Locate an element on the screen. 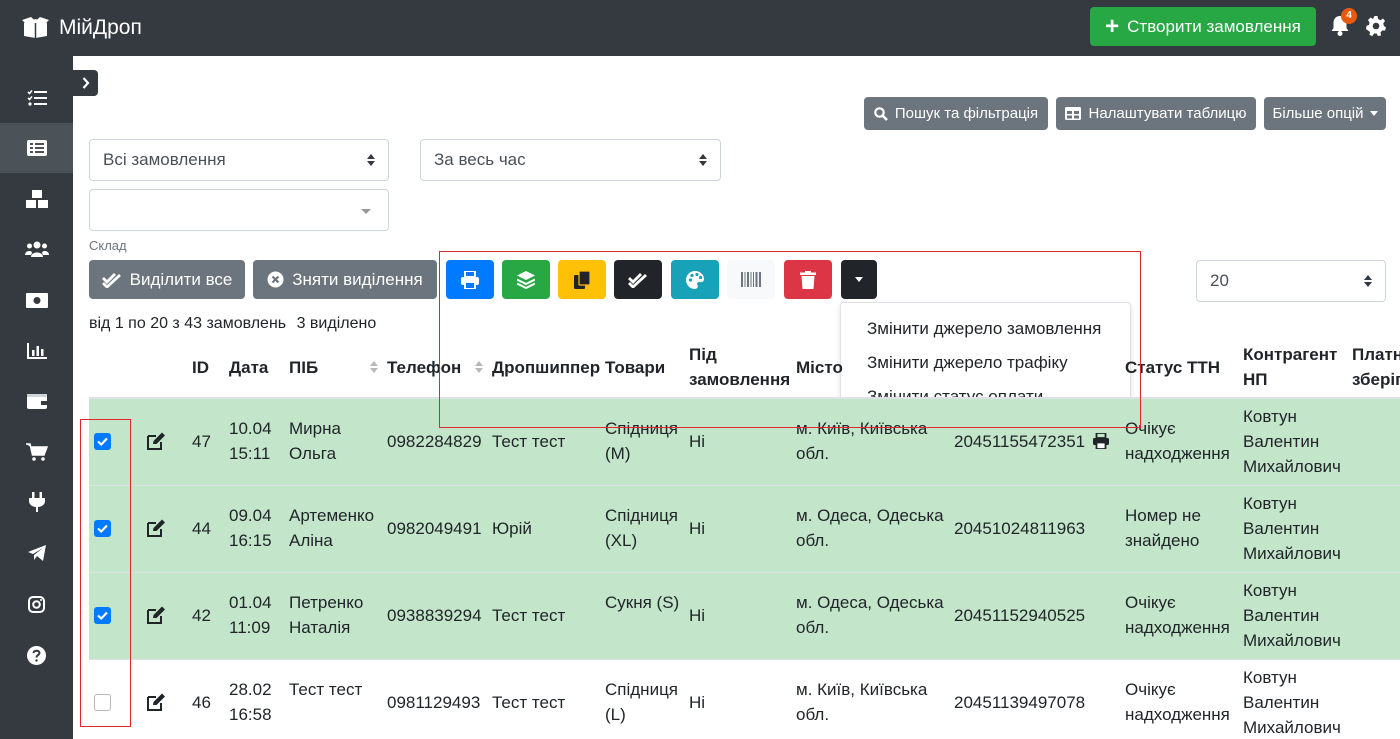 This screenshot has height=739, width=1400. date-cell: 09.04 16:15 is located at coordinates (250, 528).